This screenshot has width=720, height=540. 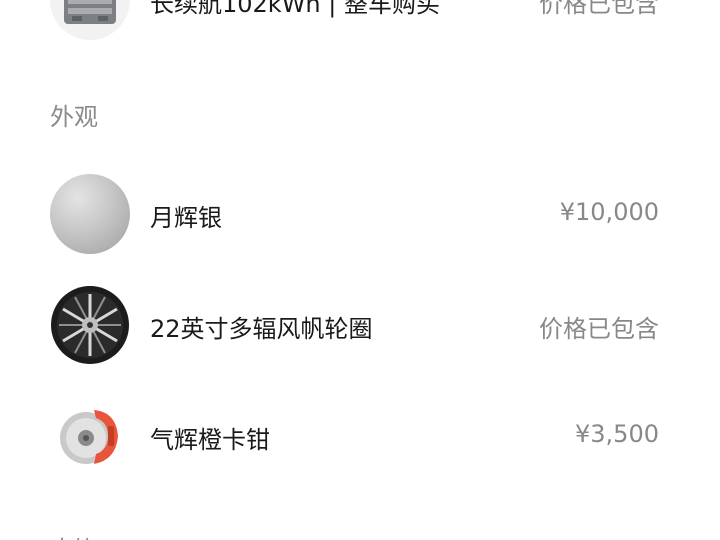 I want to click on section-title-interior: 内饰, so click(x=74, y=535).